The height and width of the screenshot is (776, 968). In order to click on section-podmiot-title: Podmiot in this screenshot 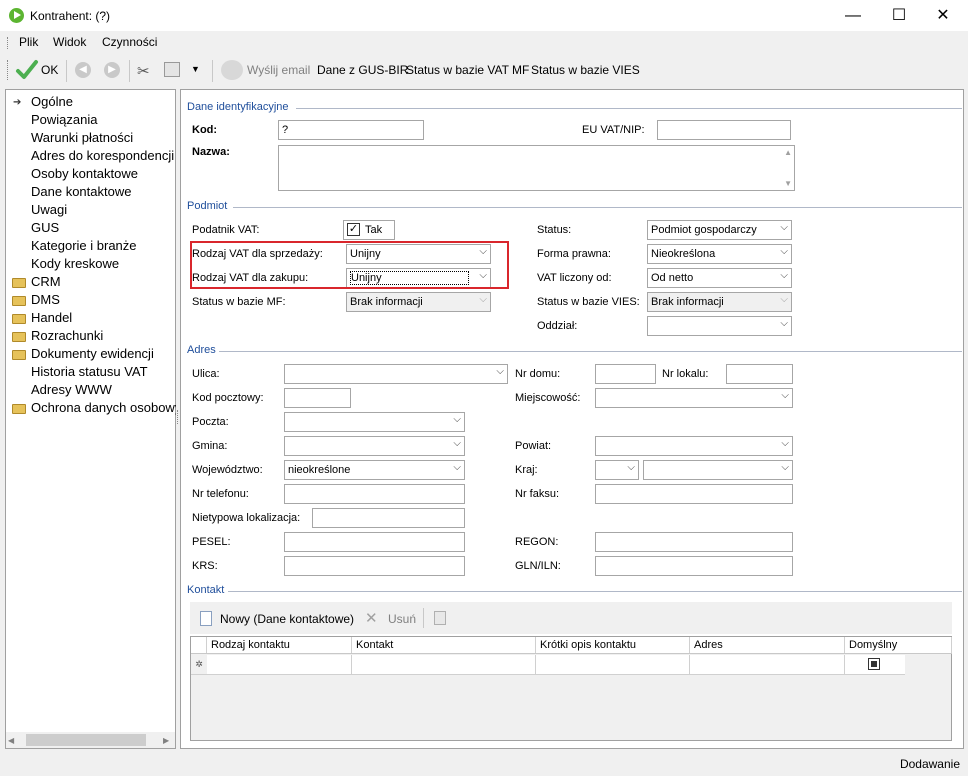, I will do `click(207, 206)`.